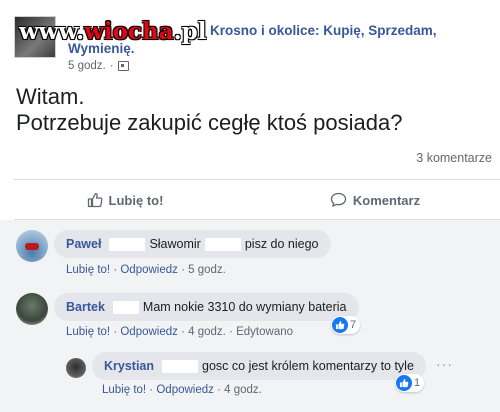 The image size is (500, 412). I want to click on commenter-name: Bartek, so click(85, 307).